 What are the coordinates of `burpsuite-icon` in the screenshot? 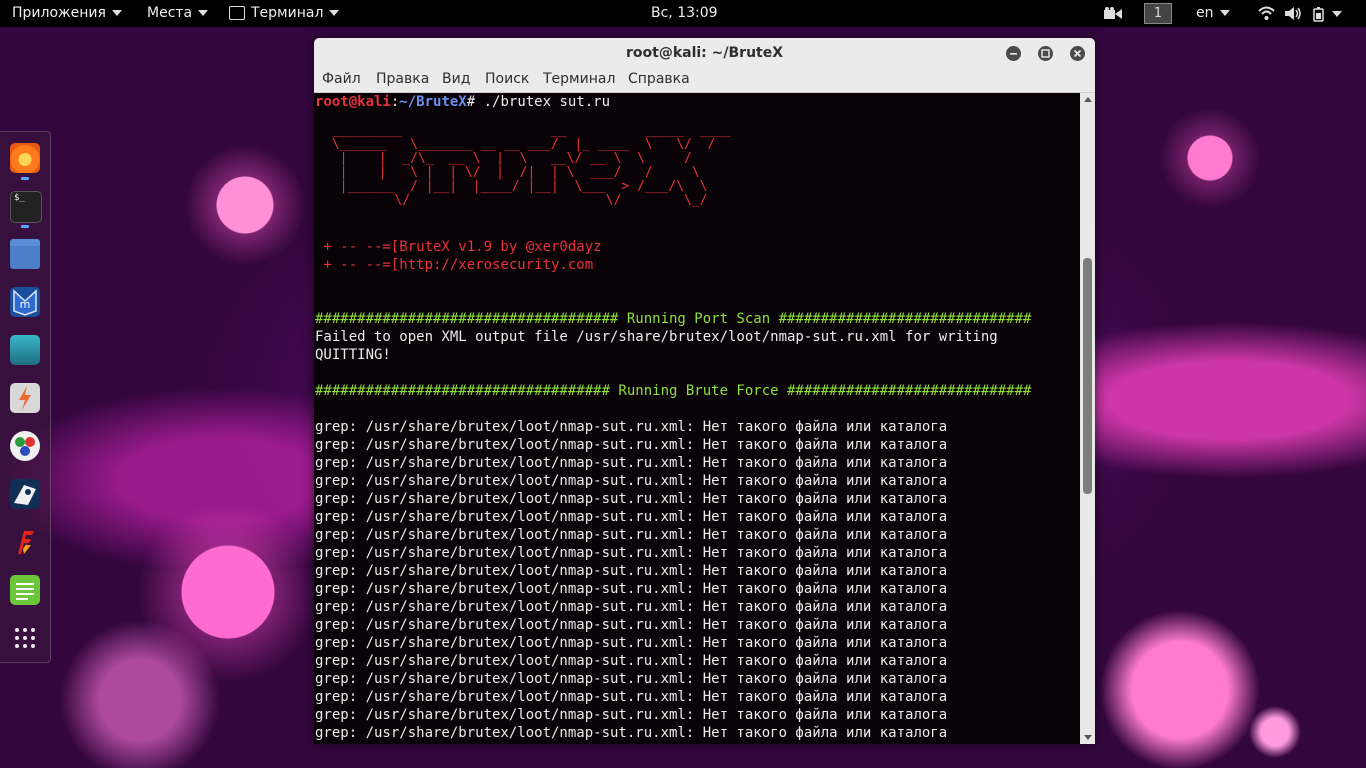 It's located at (25, 398).